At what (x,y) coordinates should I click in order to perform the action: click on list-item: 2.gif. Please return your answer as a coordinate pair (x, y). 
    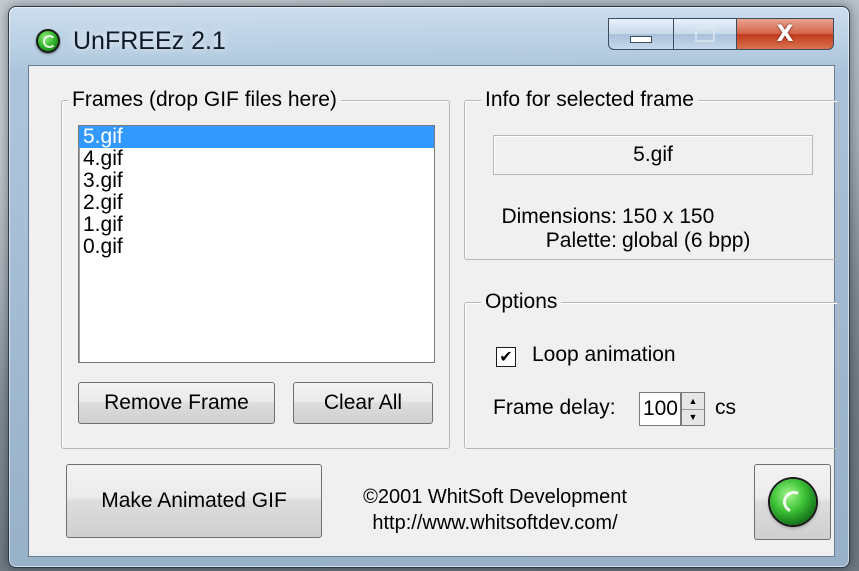
    Looking at the image, I should click on (256, 203).